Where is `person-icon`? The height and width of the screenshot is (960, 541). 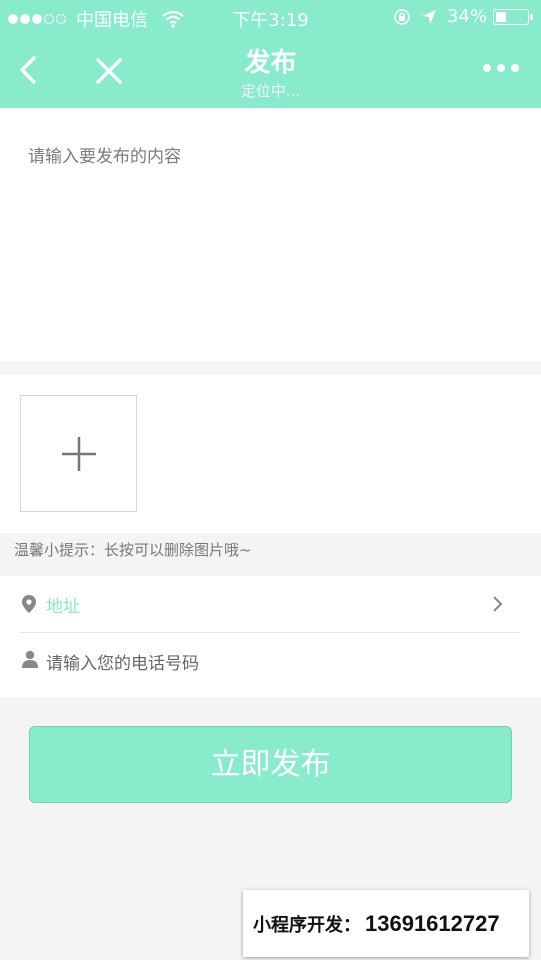
person-icon is located at coordinates (30, 659).